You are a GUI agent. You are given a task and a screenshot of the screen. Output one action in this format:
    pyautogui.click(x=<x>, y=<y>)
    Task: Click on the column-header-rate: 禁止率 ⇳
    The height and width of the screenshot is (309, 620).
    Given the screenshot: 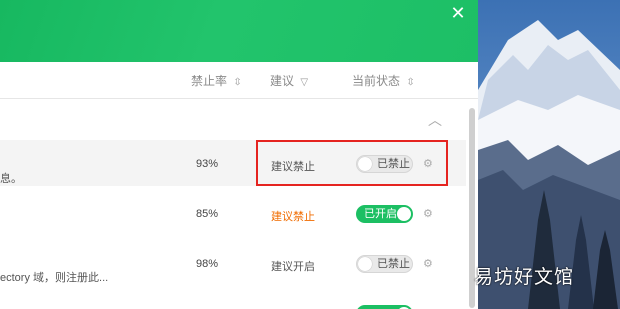 What is the action you would take?
    pyautogui.click(x=216, y=80)
    